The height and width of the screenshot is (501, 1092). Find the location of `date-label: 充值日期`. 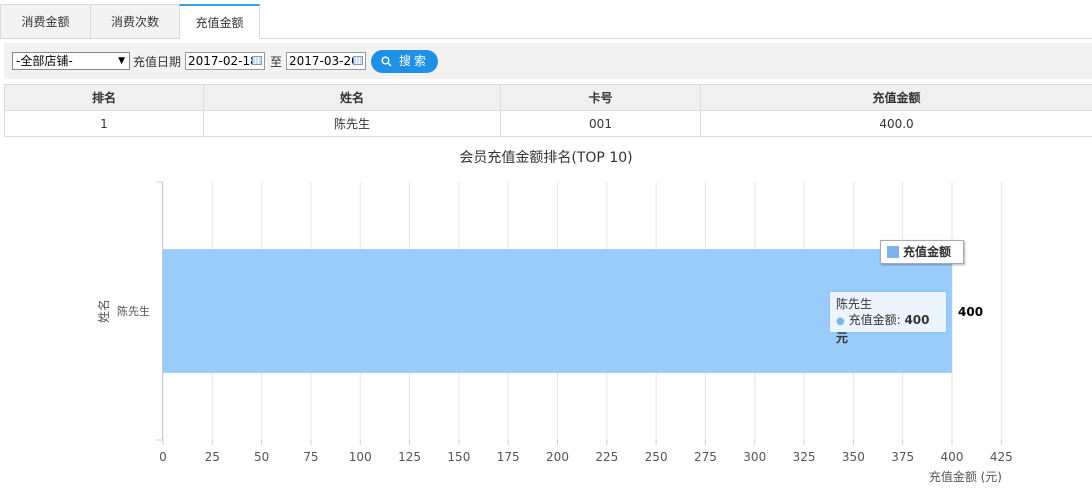

date-label: 充值日期 is located at coordinates (157, 62).